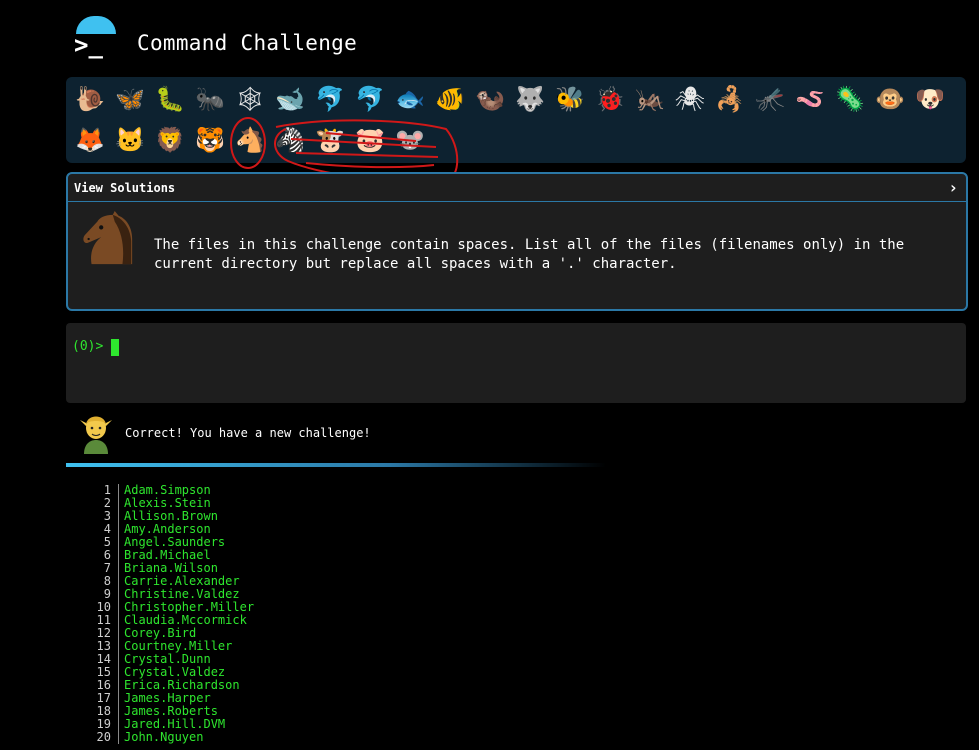 The image size is (979, 750). I want to click on animal-challenge-icon: 🦠, so click(850, 99).